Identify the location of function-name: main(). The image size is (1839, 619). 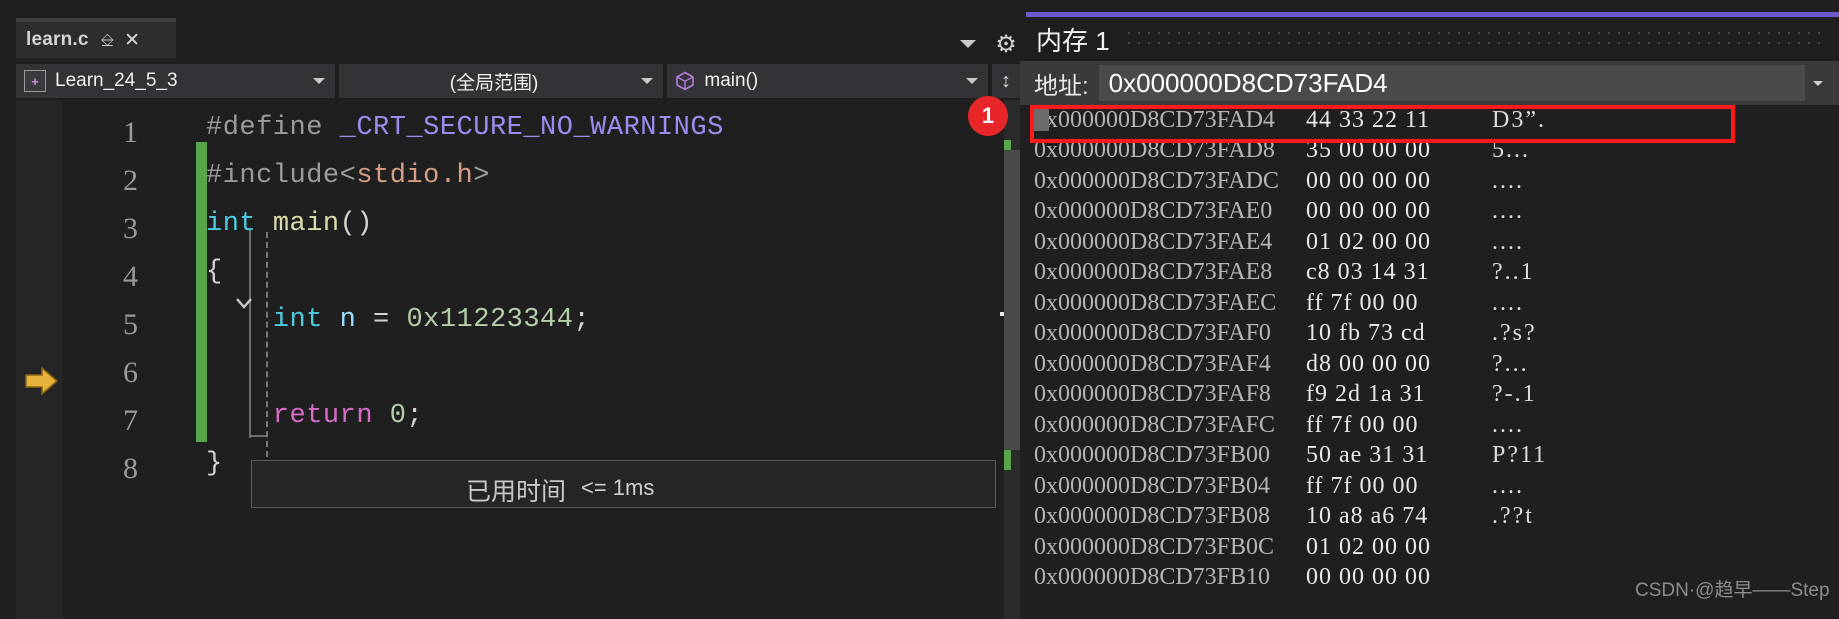
(731, 80).